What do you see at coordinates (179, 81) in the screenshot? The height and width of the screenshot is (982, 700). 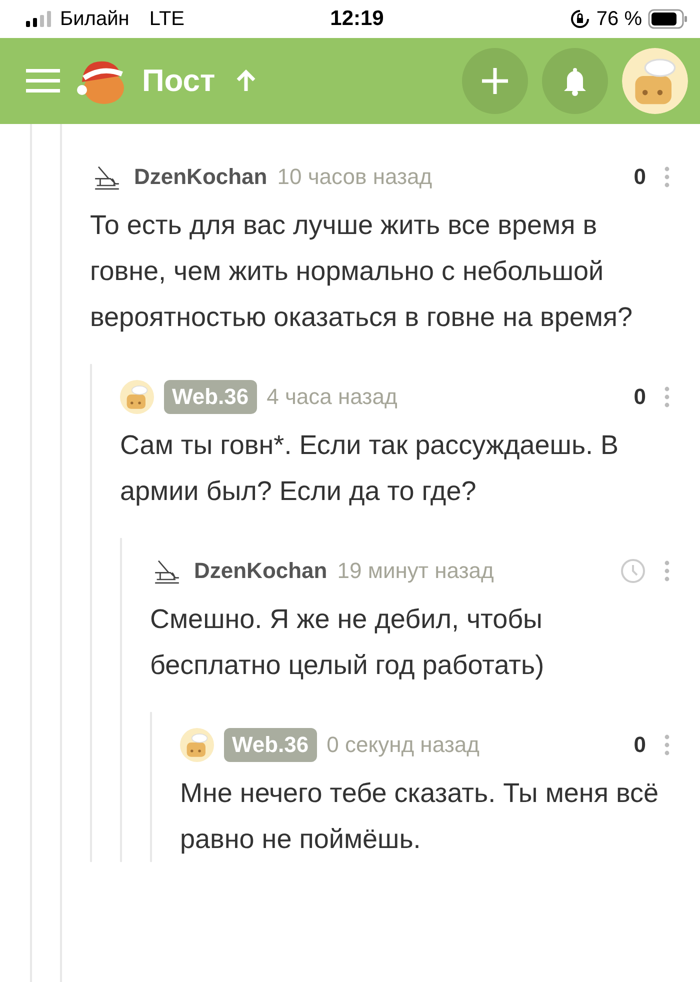 I see `page-title: Пост` at bounding box center [179, 81].